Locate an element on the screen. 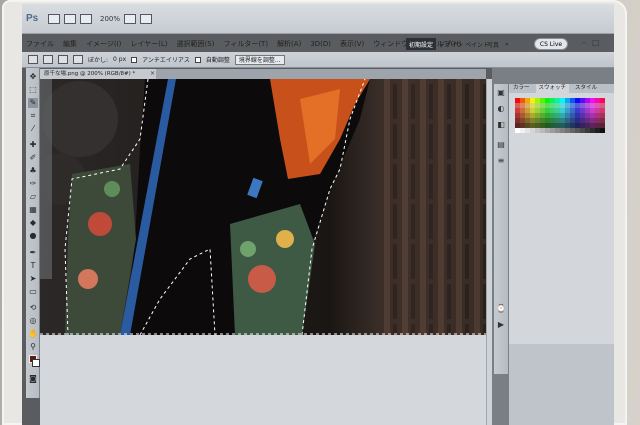  bokeh-circle is located at coordinates (80, 119).